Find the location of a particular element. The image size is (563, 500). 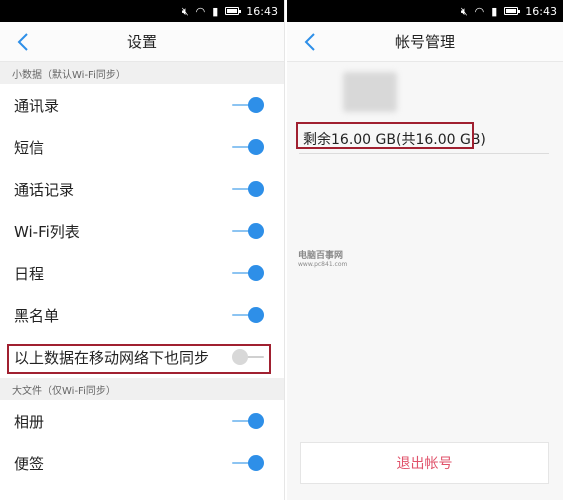

section-header-small-data: 小数据（默认Wi-Fi同步） is located at coordinates (142, 73).